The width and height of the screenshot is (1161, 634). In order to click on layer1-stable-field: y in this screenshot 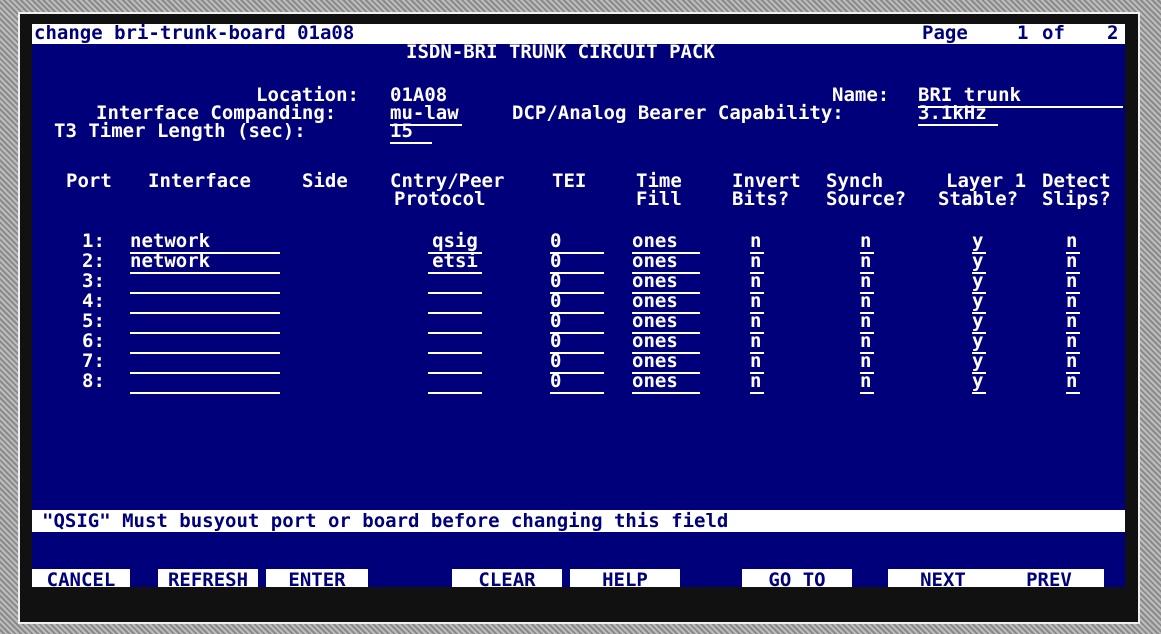, I will do `click(979, 383)`.